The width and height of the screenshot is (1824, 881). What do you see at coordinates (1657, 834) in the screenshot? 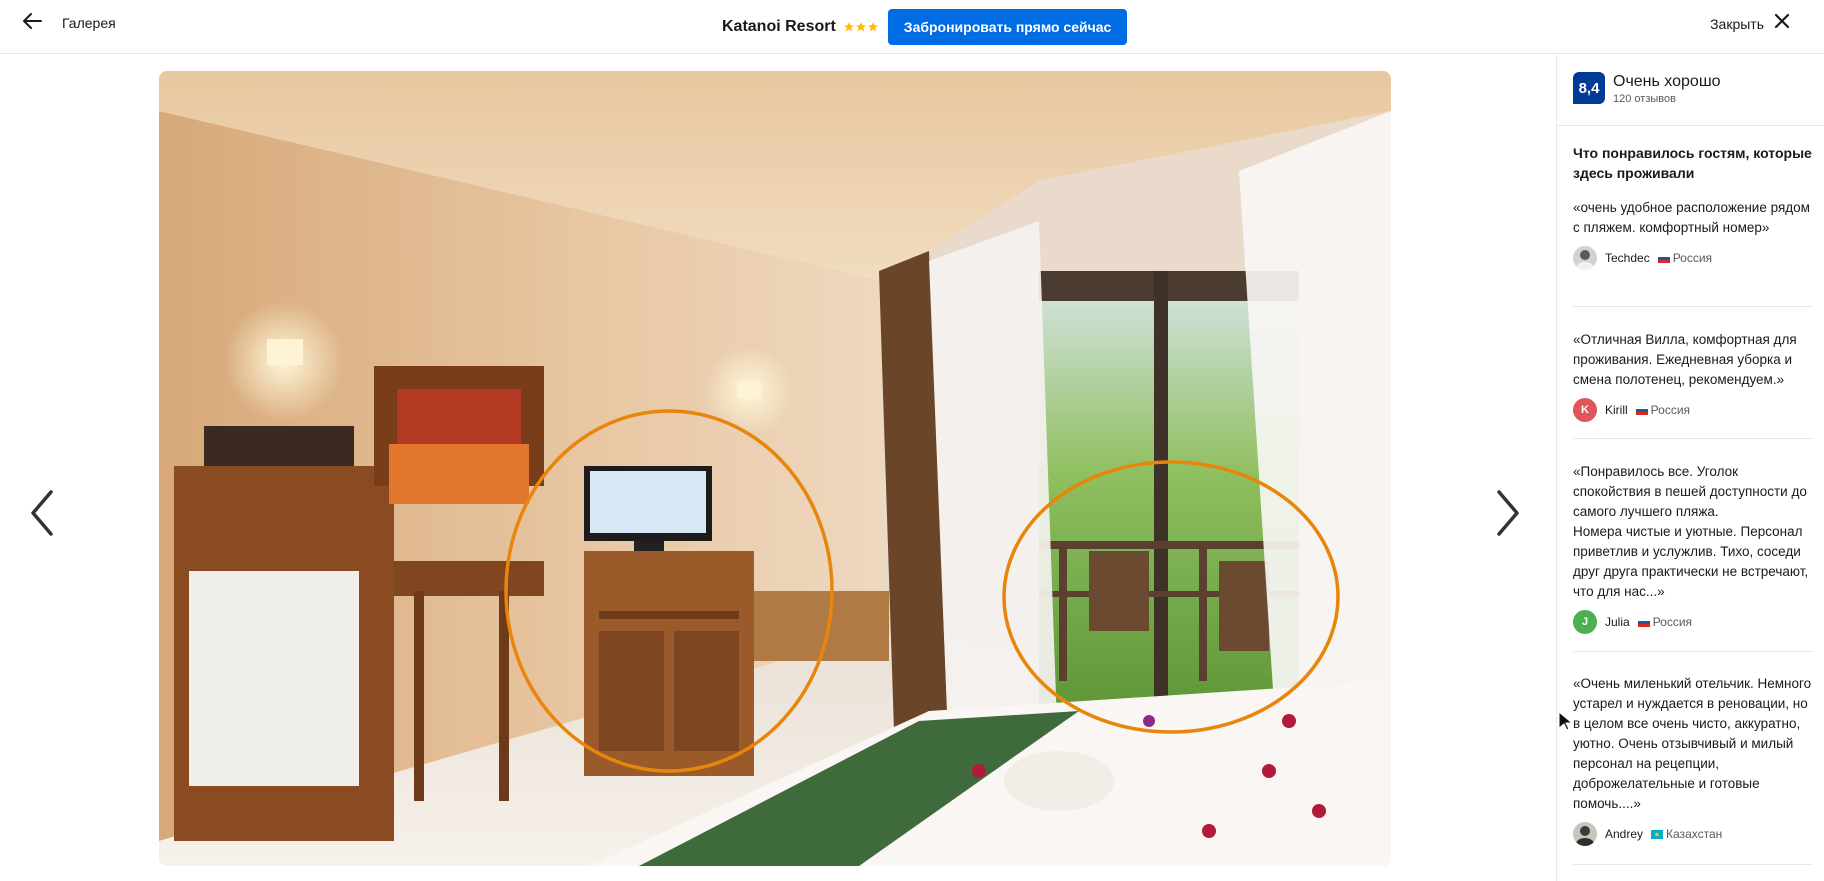
I see `kazakhstan-flag-icon` at bounding box center [1657, 834].